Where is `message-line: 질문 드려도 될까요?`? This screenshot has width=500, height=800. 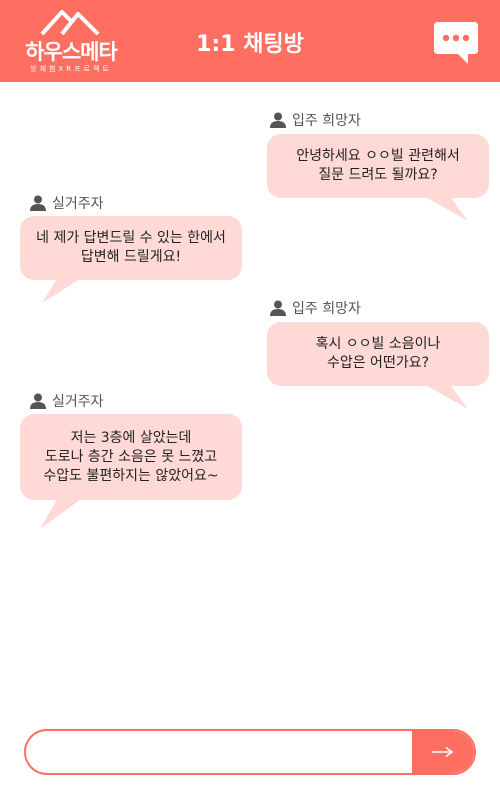
message-line: 질문 드려도 될까요? is located at coordinates (378, 175).